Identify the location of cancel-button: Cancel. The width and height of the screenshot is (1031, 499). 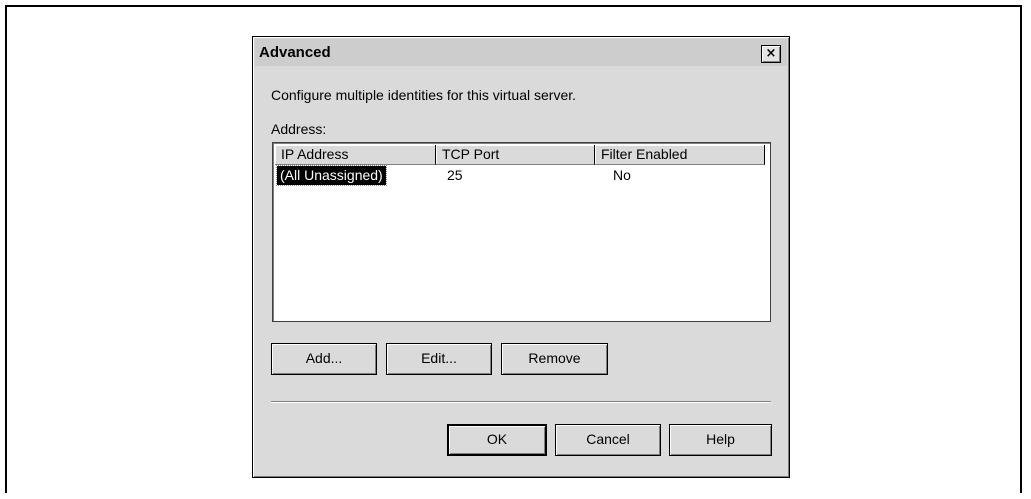
(608, 440).